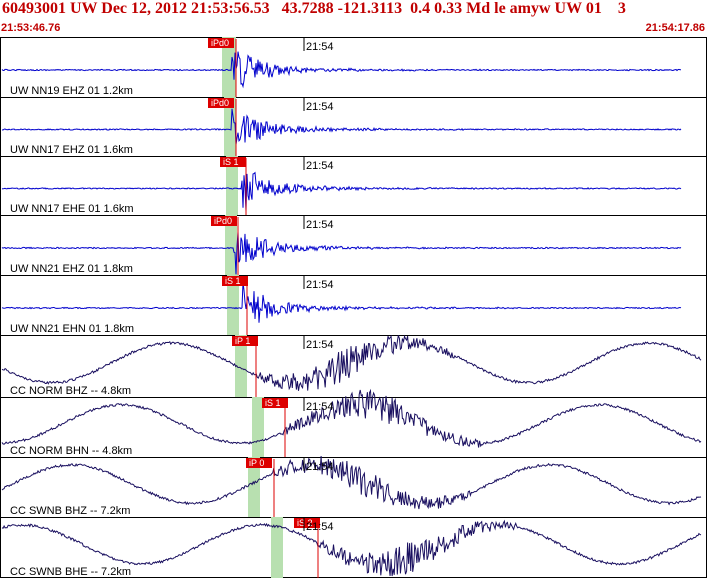 The image size is (707, 578). I want to click on trace-panel: iS 1 21:54 UW NN21 EHN 01 1.8km, so click(353, 305).